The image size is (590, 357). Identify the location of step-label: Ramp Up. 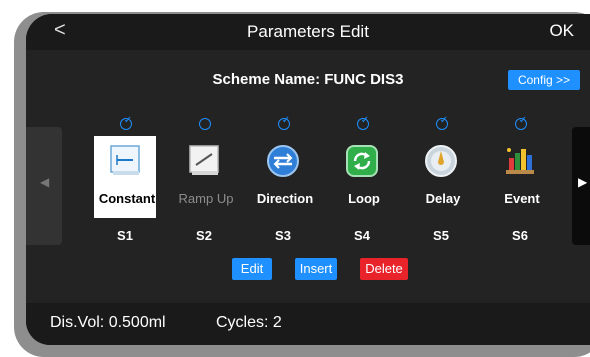
(206, 198).